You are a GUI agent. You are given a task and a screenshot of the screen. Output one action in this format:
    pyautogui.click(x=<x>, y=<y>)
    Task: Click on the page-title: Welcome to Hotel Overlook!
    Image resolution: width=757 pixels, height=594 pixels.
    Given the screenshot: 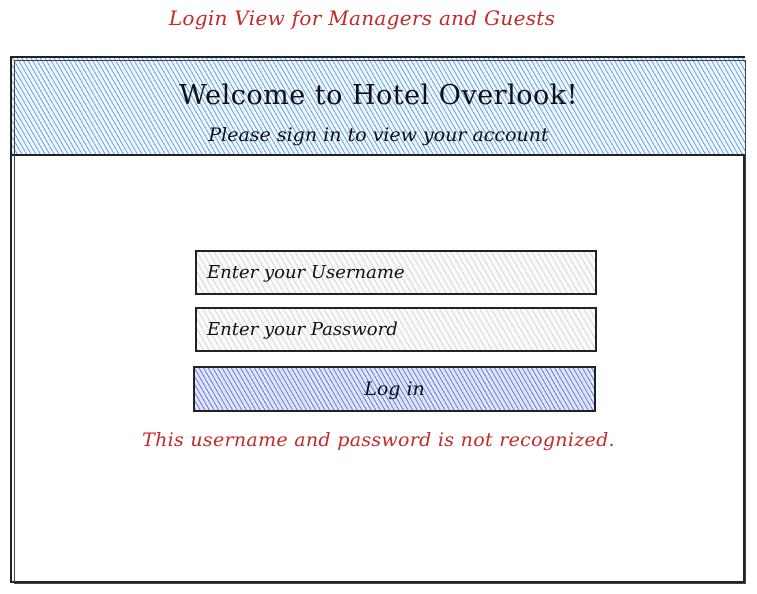 What is the action you would take?
    pyautogui.click(x=378, y=95)
    